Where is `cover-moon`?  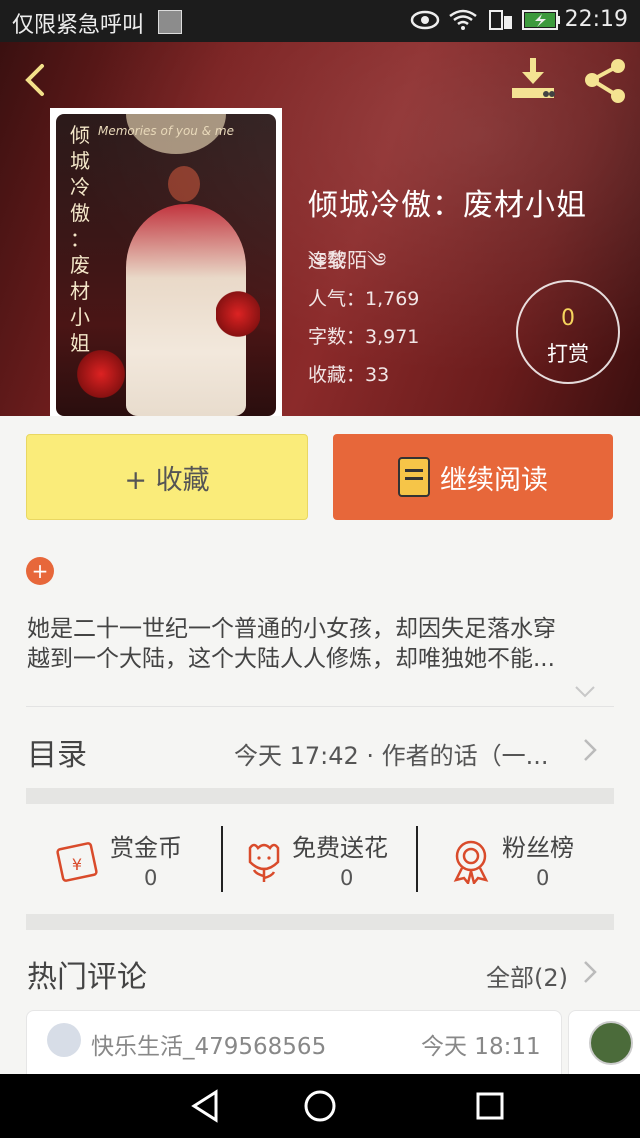 cover-moon is located at coordinates (176, 134).